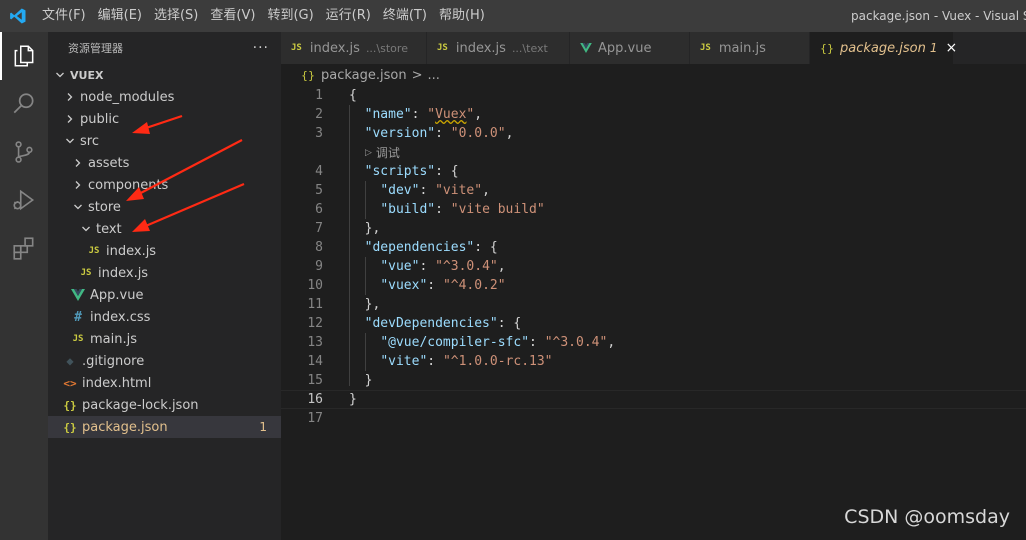 Image resolution: width=1026 pixels, height=540 pixels. I want to click on tab-label: package.json, so click(883, 48).